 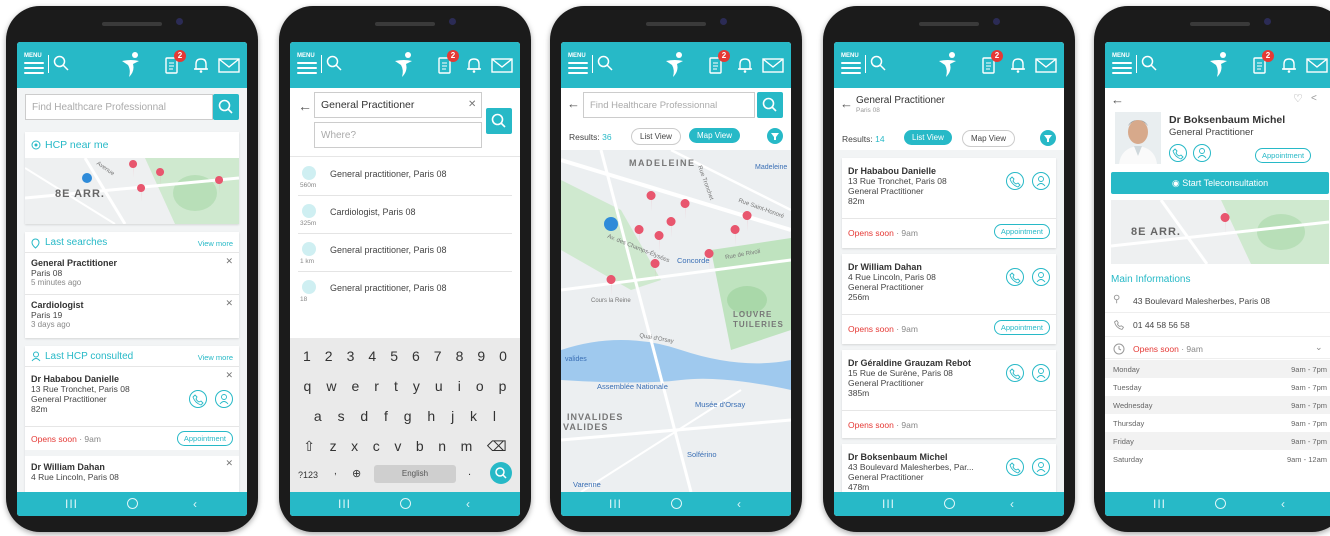 What do you see at coordinates (329, 356) in the screenshot?
I see `key: 2` at bounding box center [329, 356].